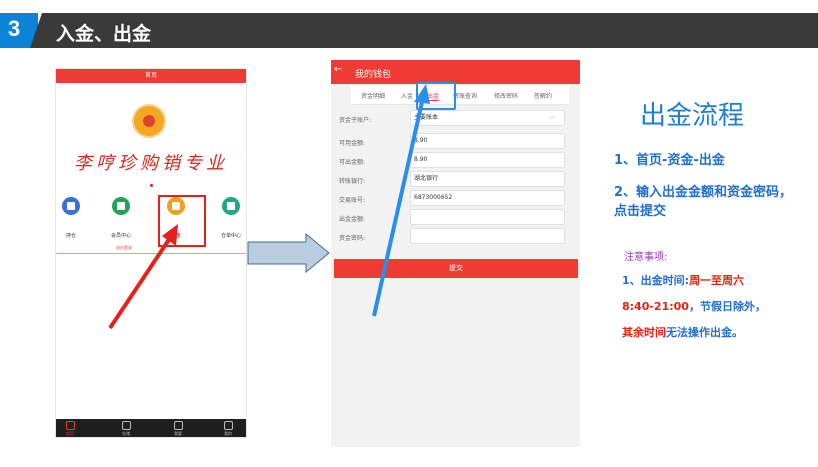  What do you see at coordinates (151, 428) in the screenshot?
I see `tab-bar: 首页 仓储 我要 我的` at bounding box center [151, 428].